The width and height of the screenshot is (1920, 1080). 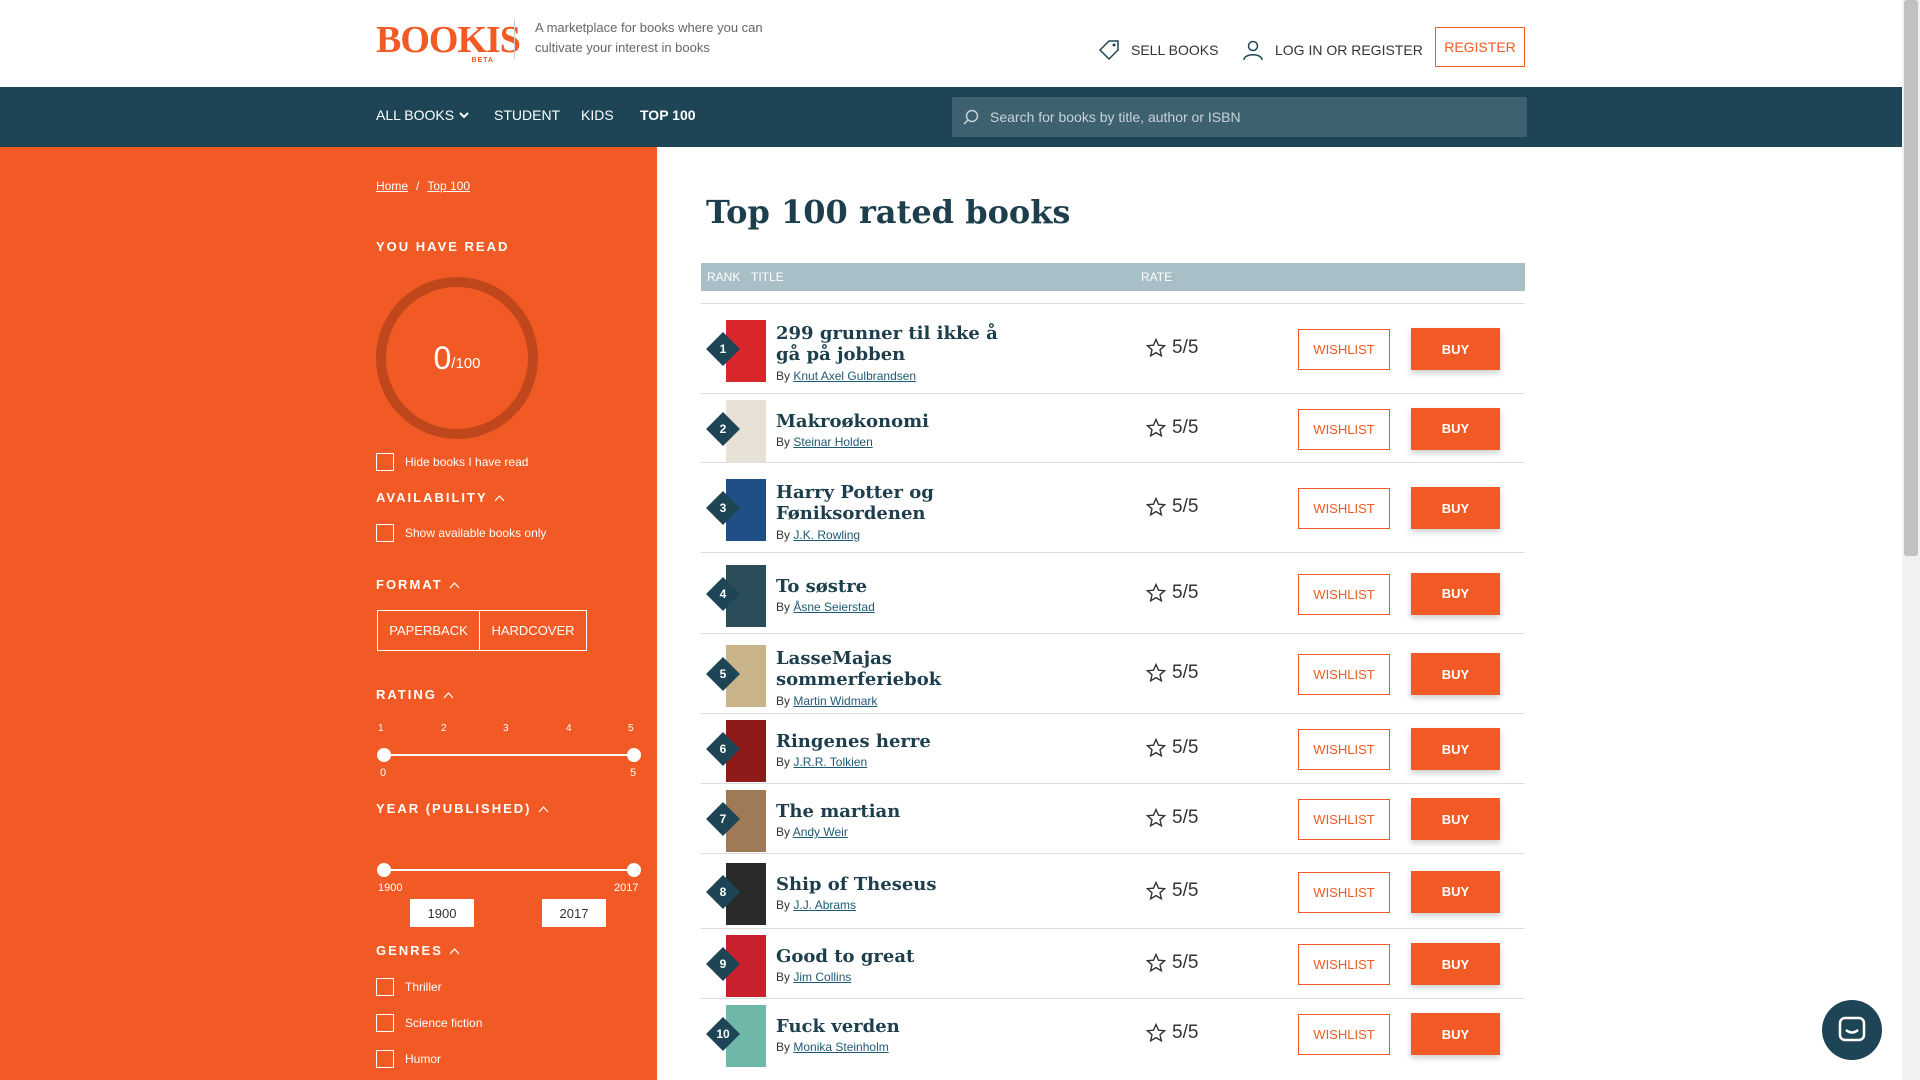 What do you see at coordinates (1250, 117) in the screenshot?
I see `search-input` at bounding box center [1250, 117].